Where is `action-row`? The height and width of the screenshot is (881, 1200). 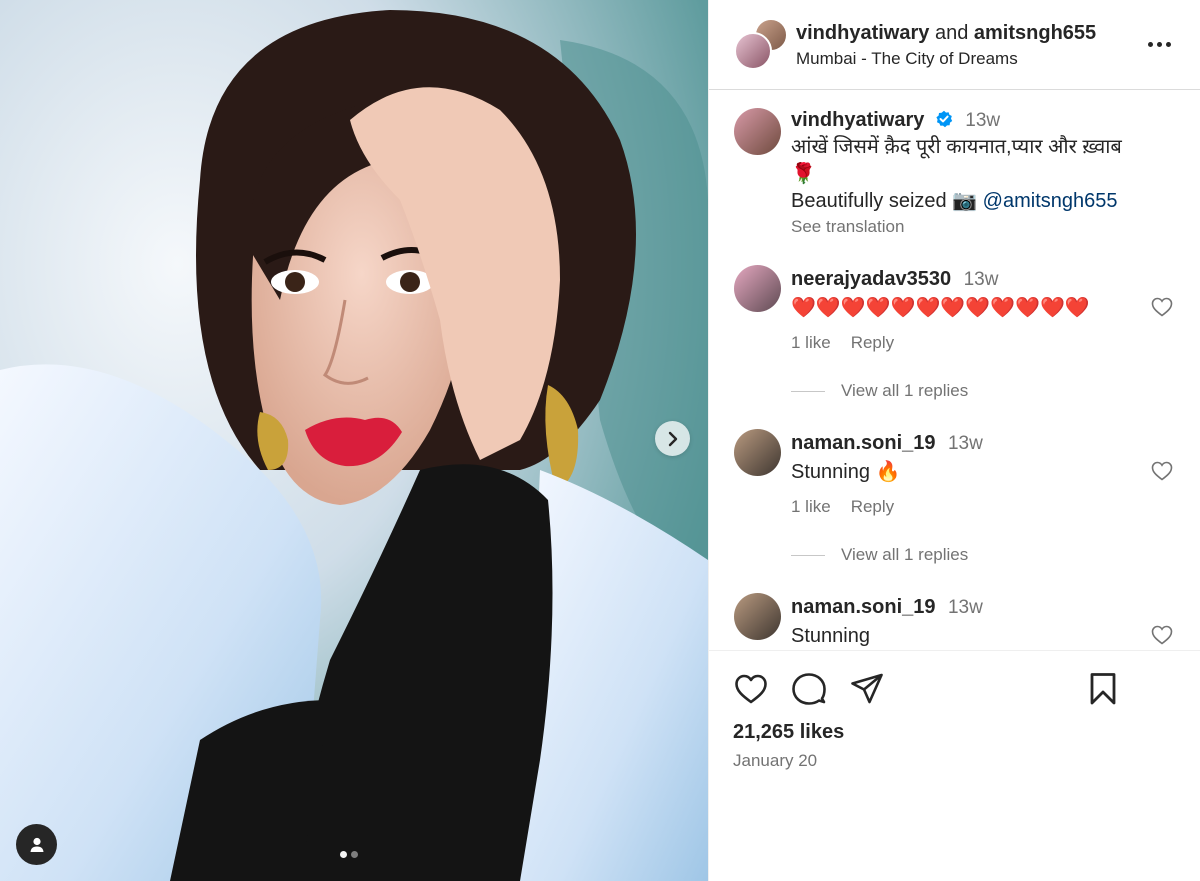
action-row is located at coordinates (809, 689).